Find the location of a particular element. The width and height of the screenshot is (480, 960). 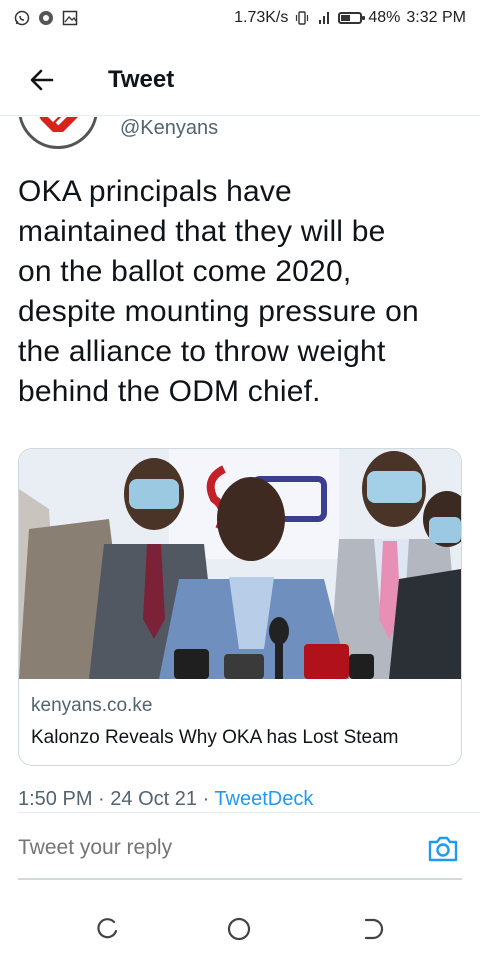

battery-percent: 48% is located at coordinates (384, 17).